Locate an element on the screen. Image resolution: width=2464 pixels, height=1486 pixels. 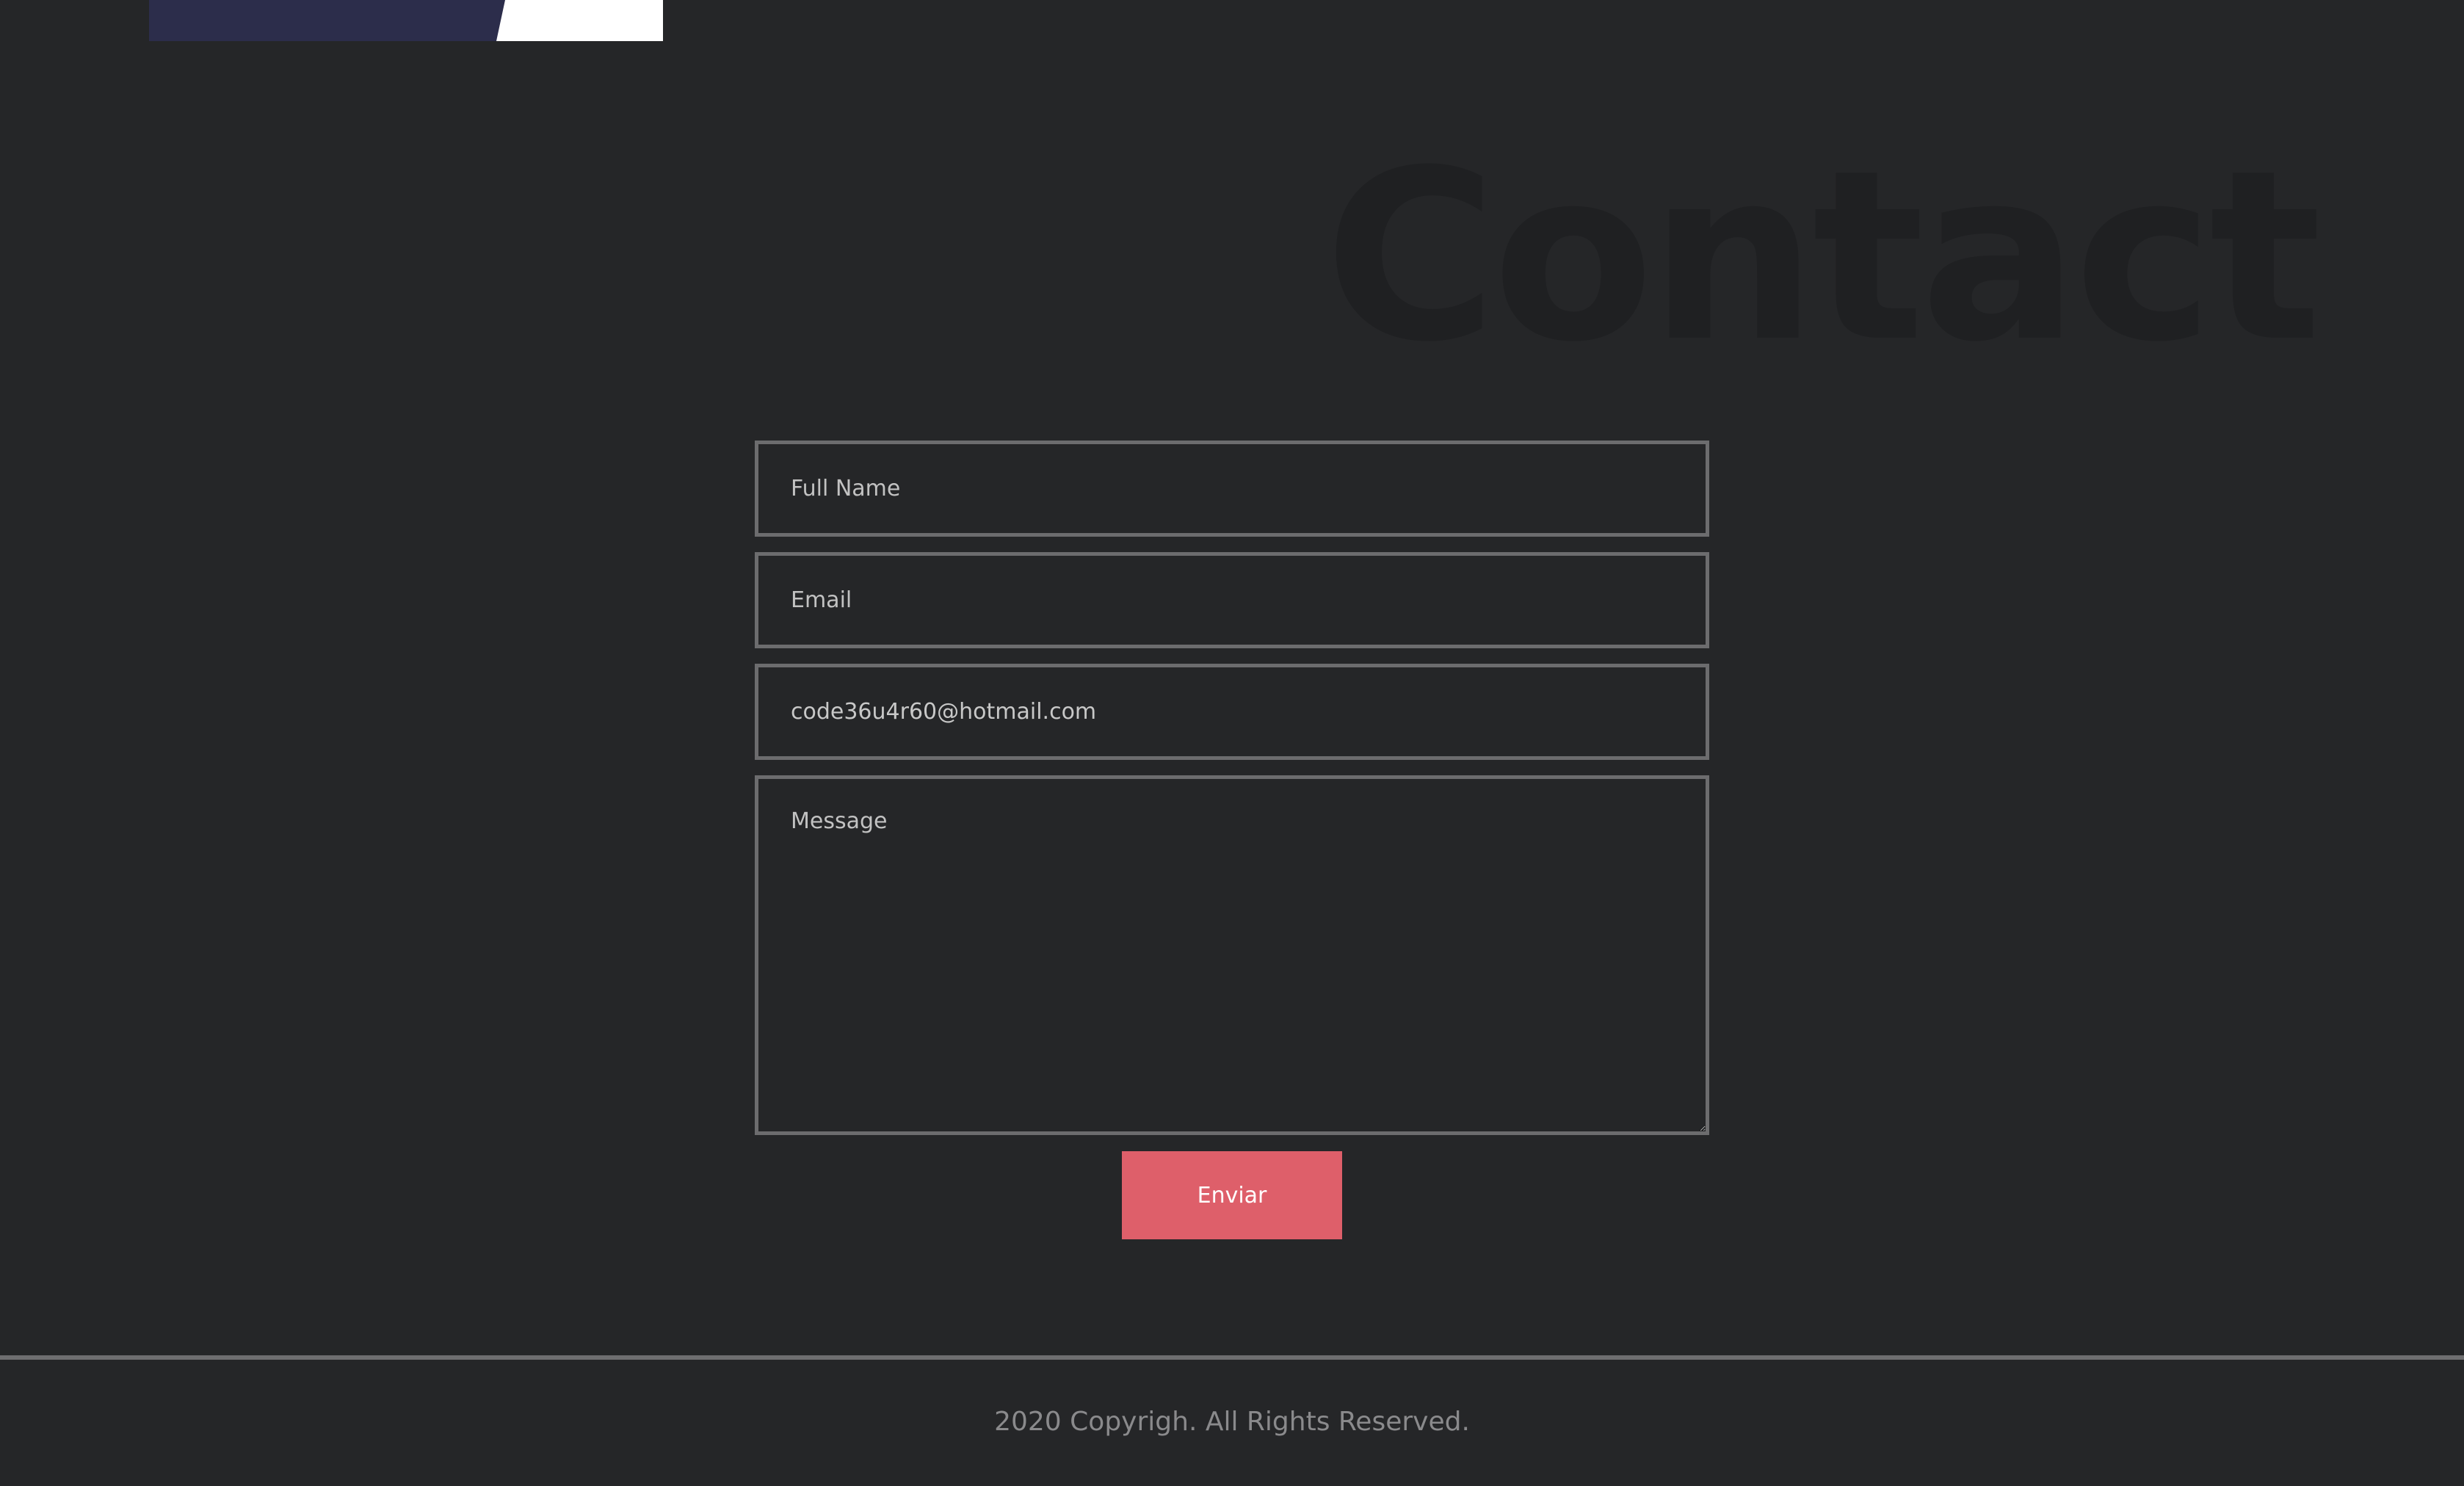
submit-button: Enviar is located at coordinates (1232, 1195).